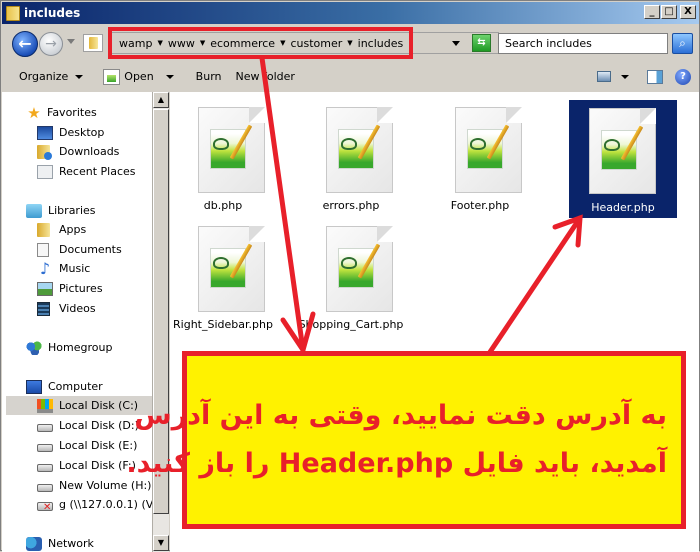 The height and width of the screenshot is (552, 700). I want to click on sidebar-label: New Volume (H:), so click(105, 485).